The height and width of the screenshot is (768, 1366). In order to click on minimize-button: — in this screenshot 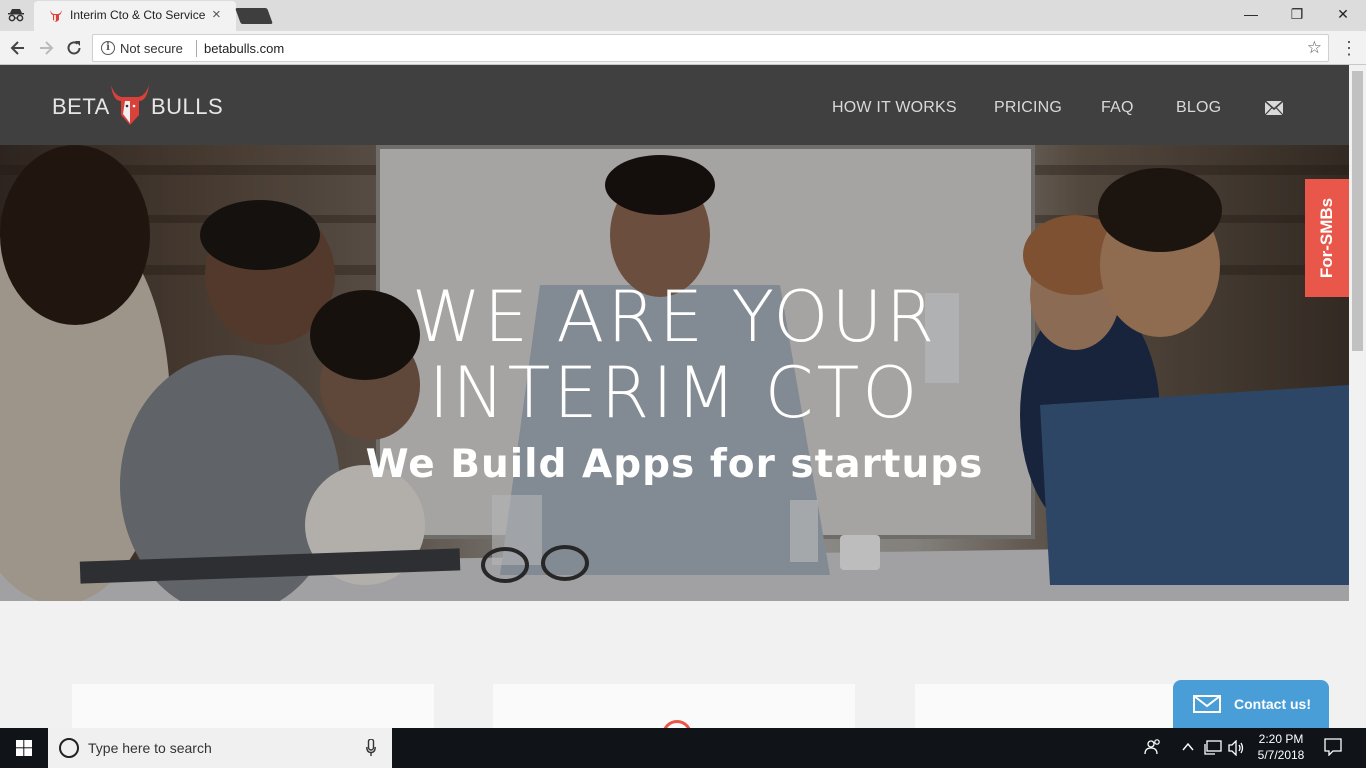, I will do `click(1251, 15)`.